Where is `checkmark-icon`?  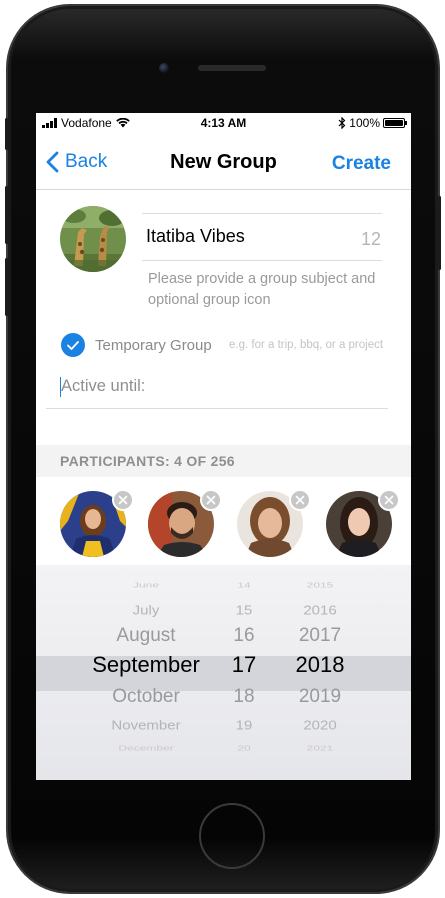 checkmark-icon is located at coordinates (73, 345).